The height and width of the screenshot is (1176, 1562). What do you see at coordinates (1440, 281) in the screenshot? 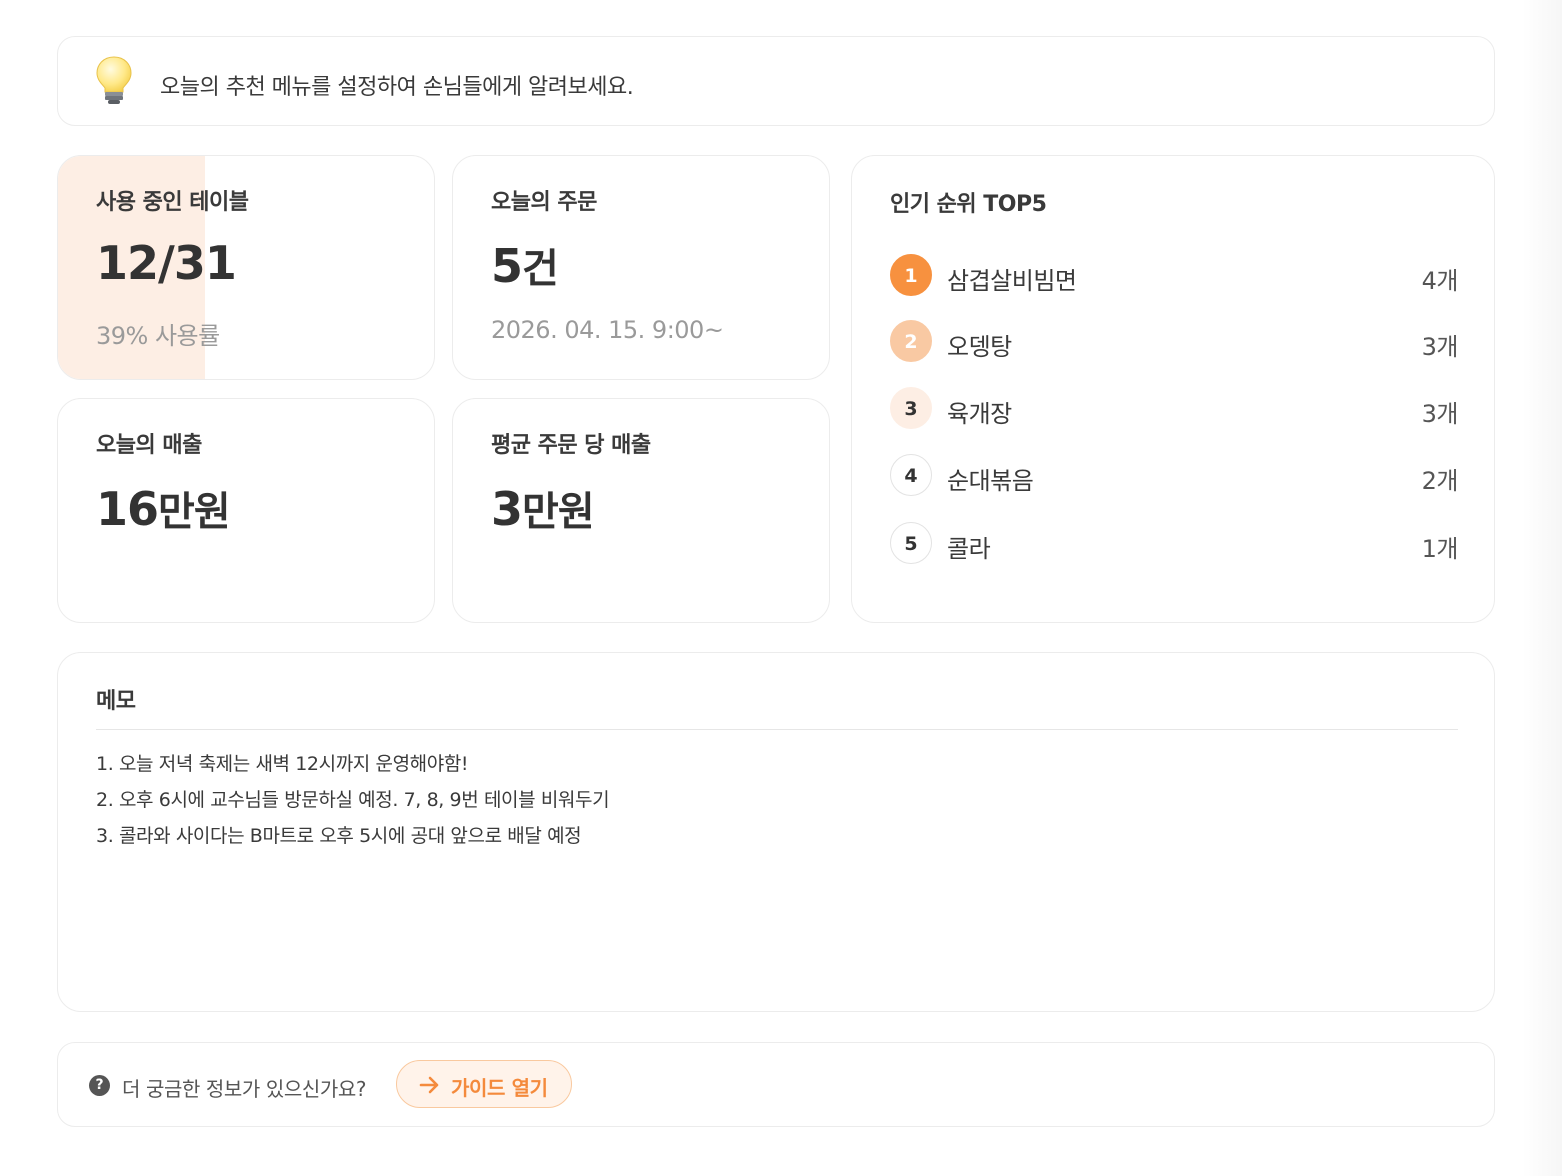
I see `rank-count: 4개` at bounding box center [1440, 281].